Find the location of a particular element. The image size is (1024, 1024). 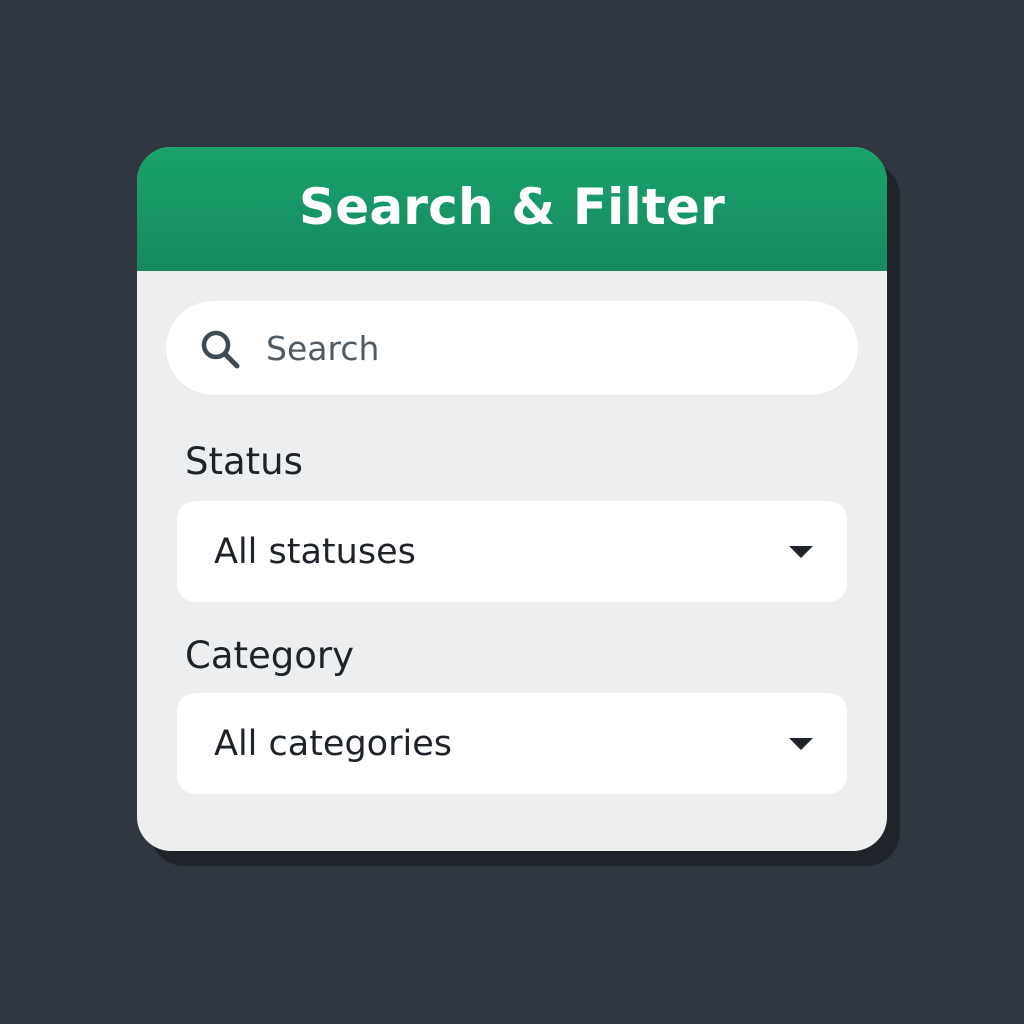

search-icon is located at coordinates (220, 349).